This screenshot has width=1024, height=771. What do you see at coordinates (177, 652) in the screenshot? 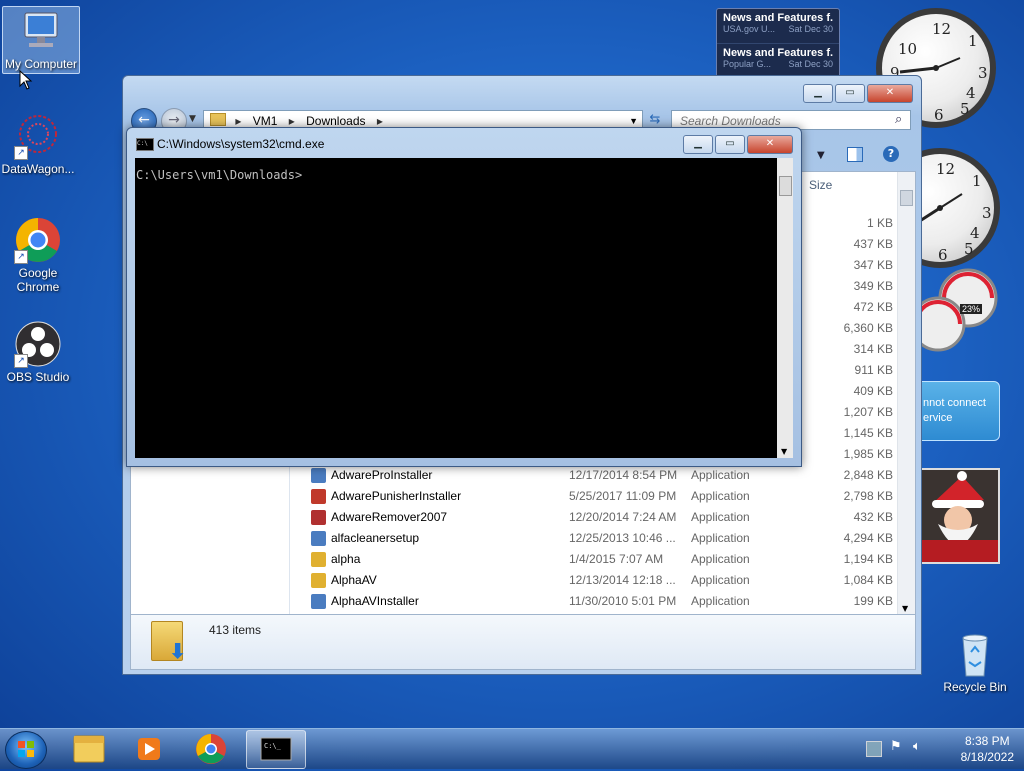
I see `download-arrow-icon: ⬇` at bounding box center [177, 652].